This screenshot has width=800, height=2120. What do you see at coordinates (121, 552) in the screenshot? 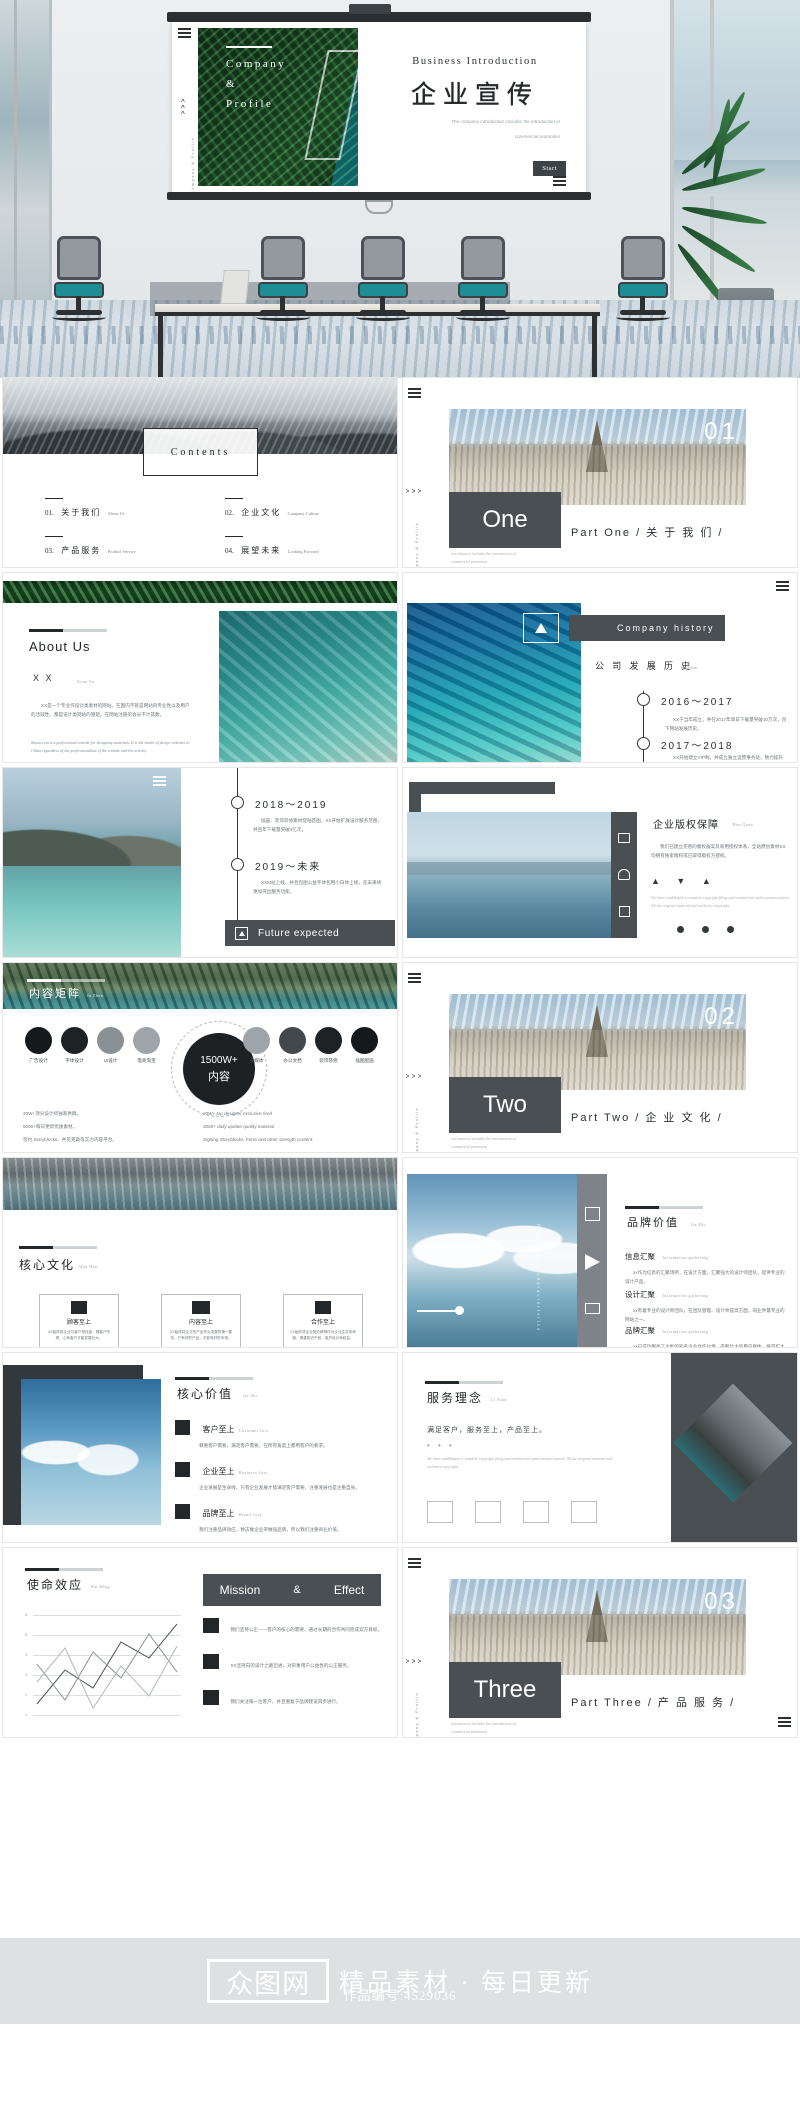
I see `contents-item-en: Product Service` at bounding box center [121, 552].